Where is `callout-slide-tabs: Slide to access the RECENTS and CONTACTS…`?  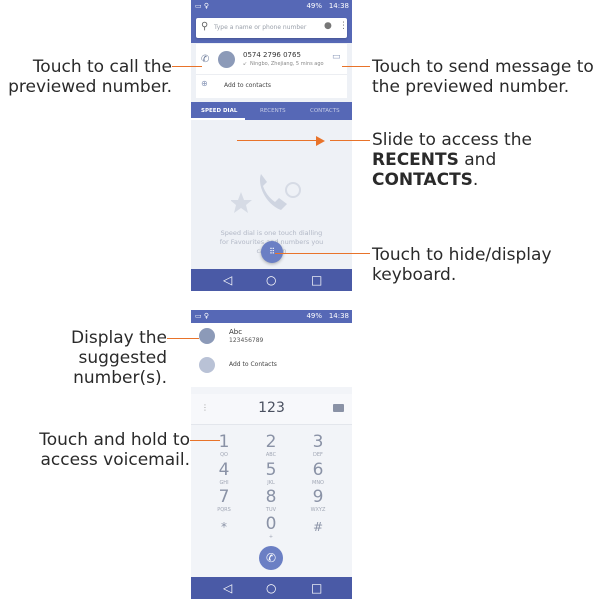
callout-slide-tabs: Slide to access the RECENTS and CONTACTS… is located at coordinates (487, 160).